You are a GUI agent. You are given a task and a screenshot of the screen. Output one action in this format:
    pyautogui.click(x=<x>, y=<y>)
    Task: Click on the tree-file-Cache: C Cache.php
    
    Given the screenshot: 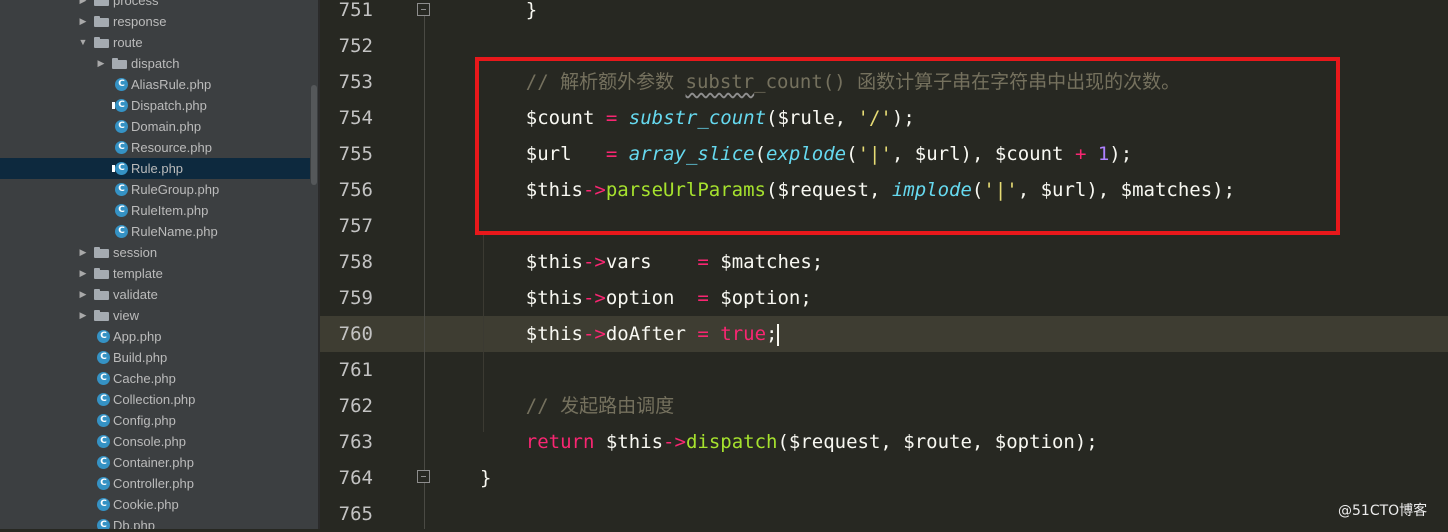 What is the action you would take?
    pyautogui.click(x=155, y=378)
    